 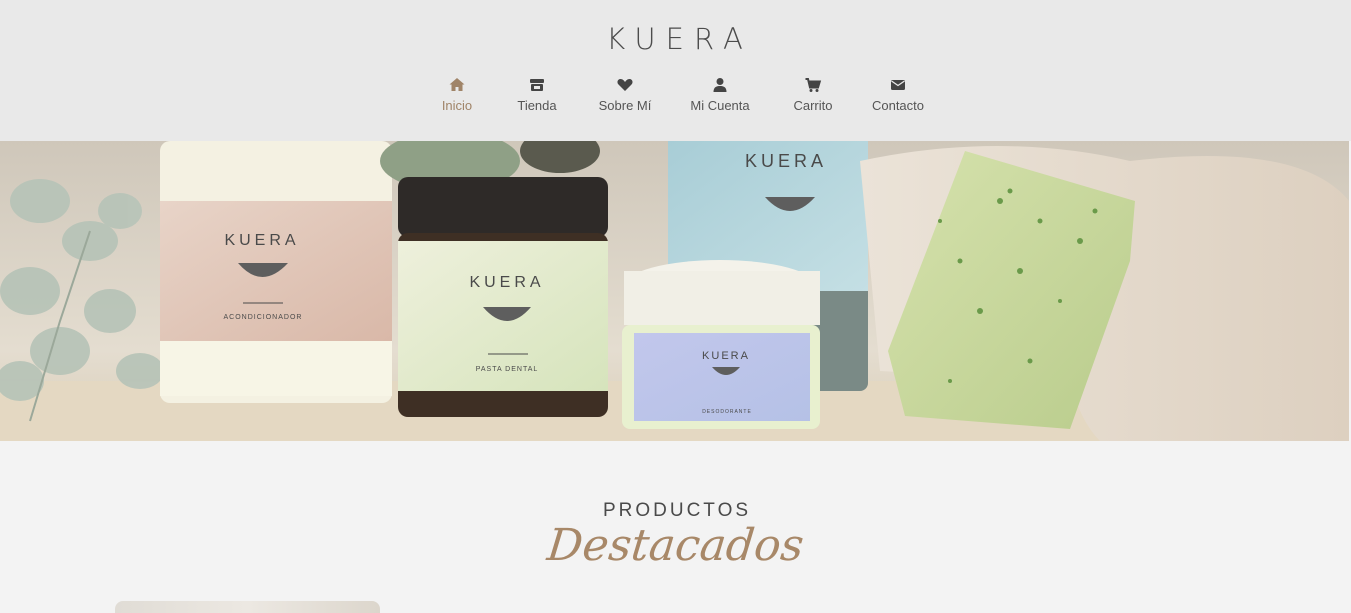 What do you see at coordinates (457, 84) in the screenshot?
I see `home-icon` at bounding box center [457, 84].